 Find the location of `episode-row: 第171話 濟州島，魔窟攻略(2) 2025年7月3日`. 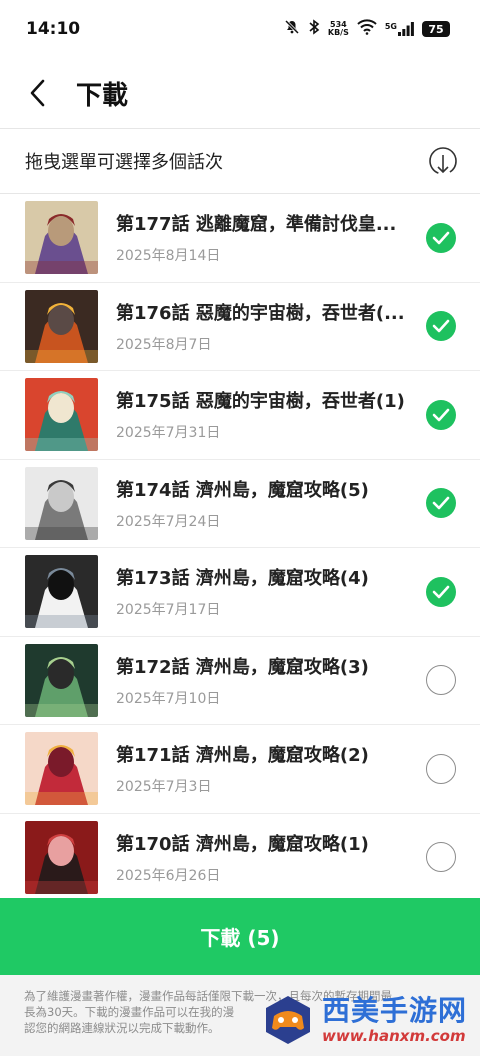

episode-row: 第171話 濟州島，魔窟攻略(2) 2025年7月3日 is located at coordinates (240, 769).